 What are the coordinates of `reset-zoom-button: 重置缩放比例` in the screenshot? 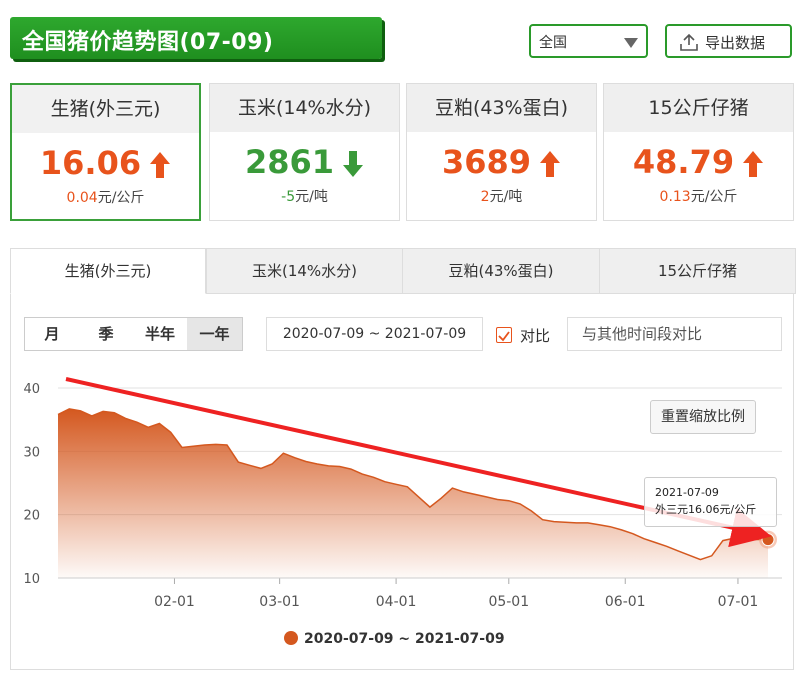 It's located at (703, 417).